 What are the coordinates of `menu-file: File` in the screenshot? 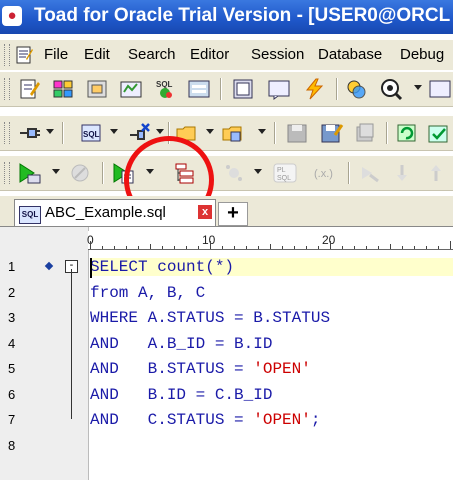 It's located at (56, 54).